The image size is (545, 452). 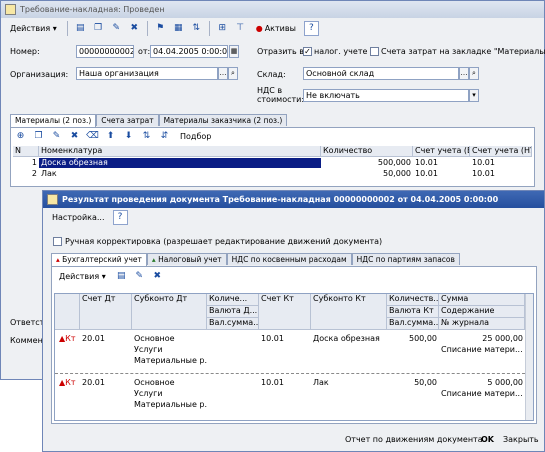 I want to click on document-icon, so click(x=10, y=9).